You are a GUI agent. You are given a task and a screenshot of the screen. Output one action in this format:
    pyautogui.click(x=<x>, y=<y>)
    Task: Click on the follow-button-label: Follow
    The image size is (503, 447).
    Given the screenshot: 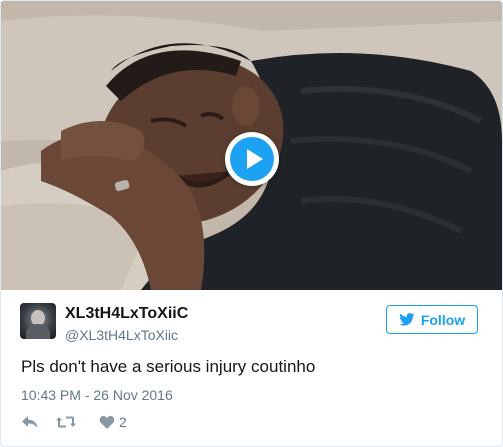 What is the action you would take?
    pyautogui.click(x=443, y=319)
    